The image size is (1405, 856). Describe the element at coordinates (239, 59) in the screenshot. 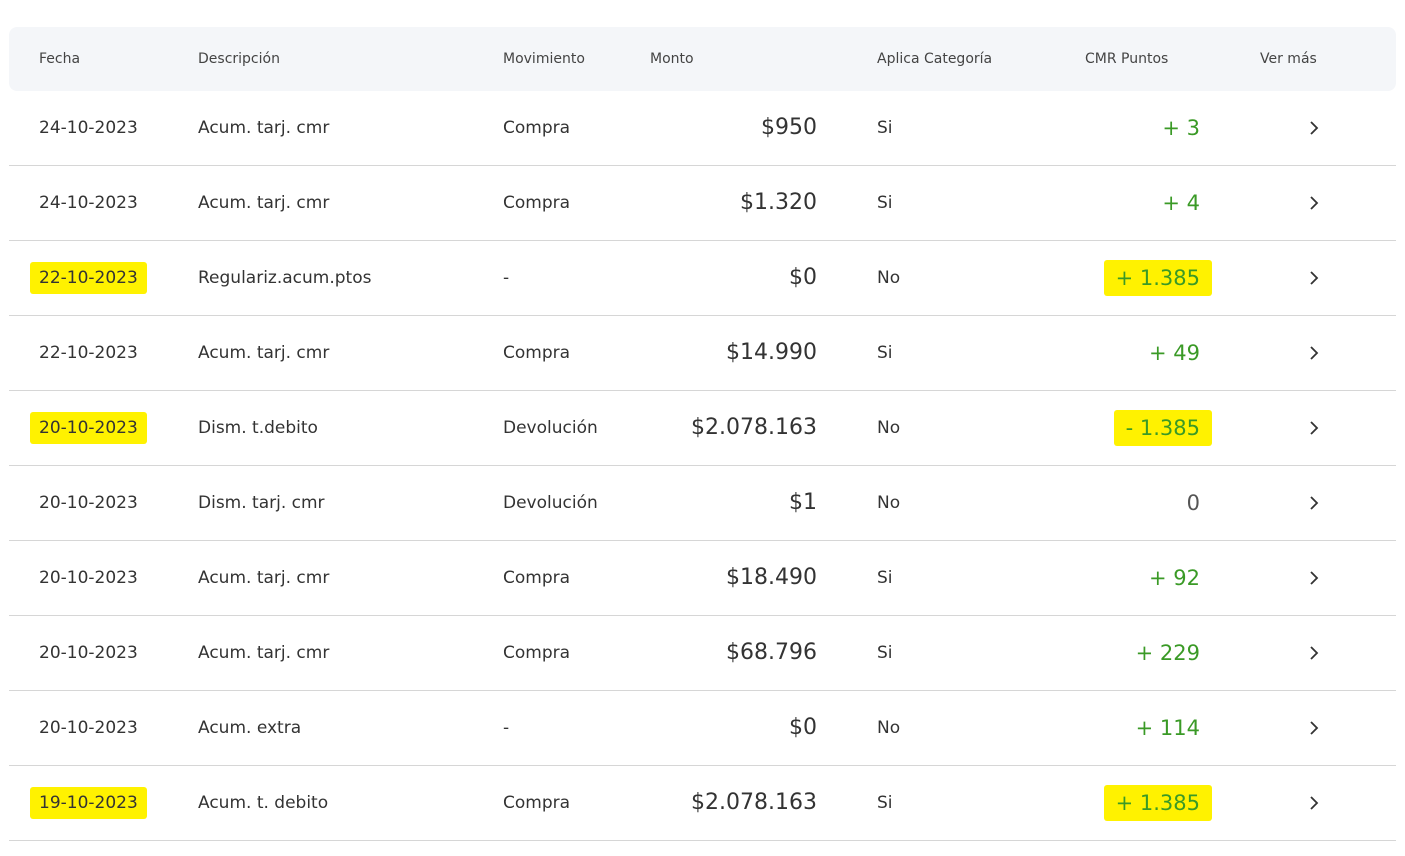

I see `header-descripcion: Descripción` at that location.